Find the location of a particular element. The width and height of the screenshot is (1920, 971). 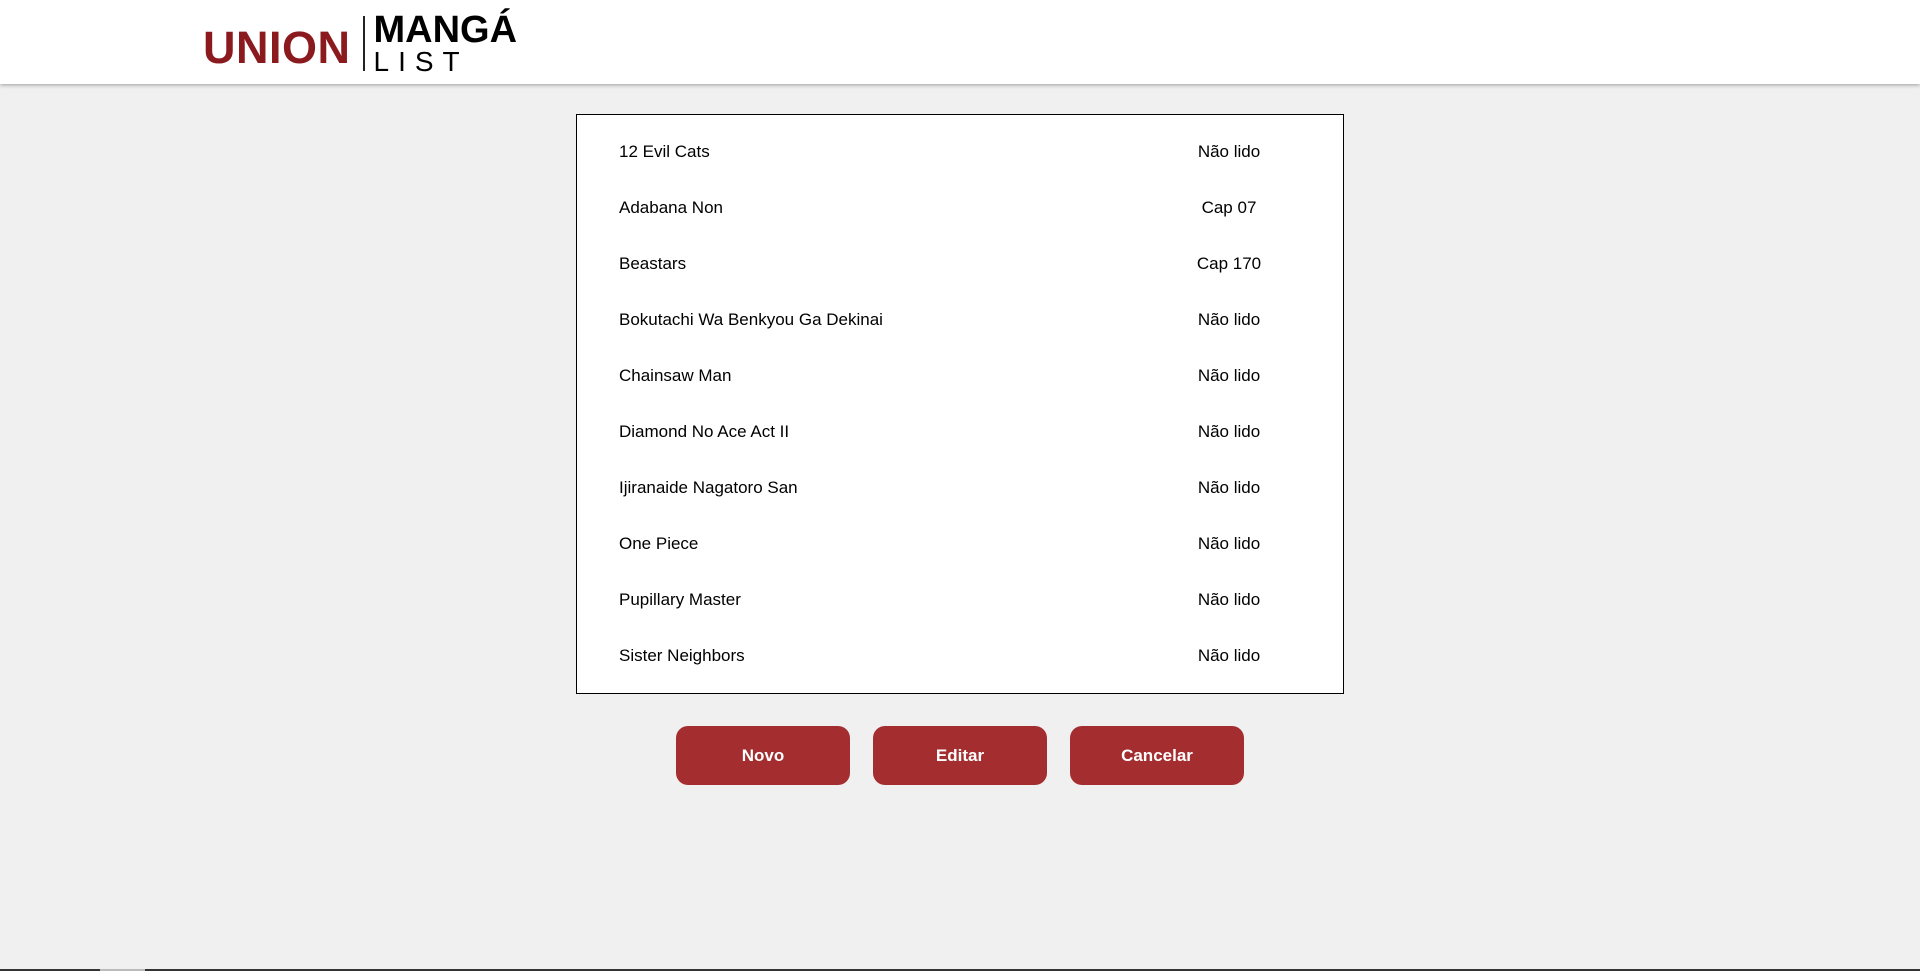

manga-title: 12 Evil Cats is located at coordinates (664, 151).